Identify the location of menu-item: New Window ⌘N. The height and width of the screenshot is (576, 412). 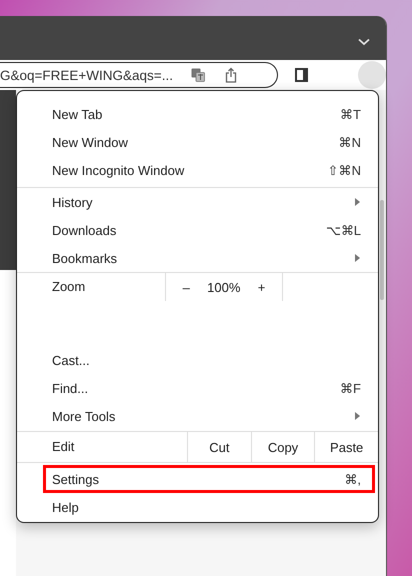
(197, 142).